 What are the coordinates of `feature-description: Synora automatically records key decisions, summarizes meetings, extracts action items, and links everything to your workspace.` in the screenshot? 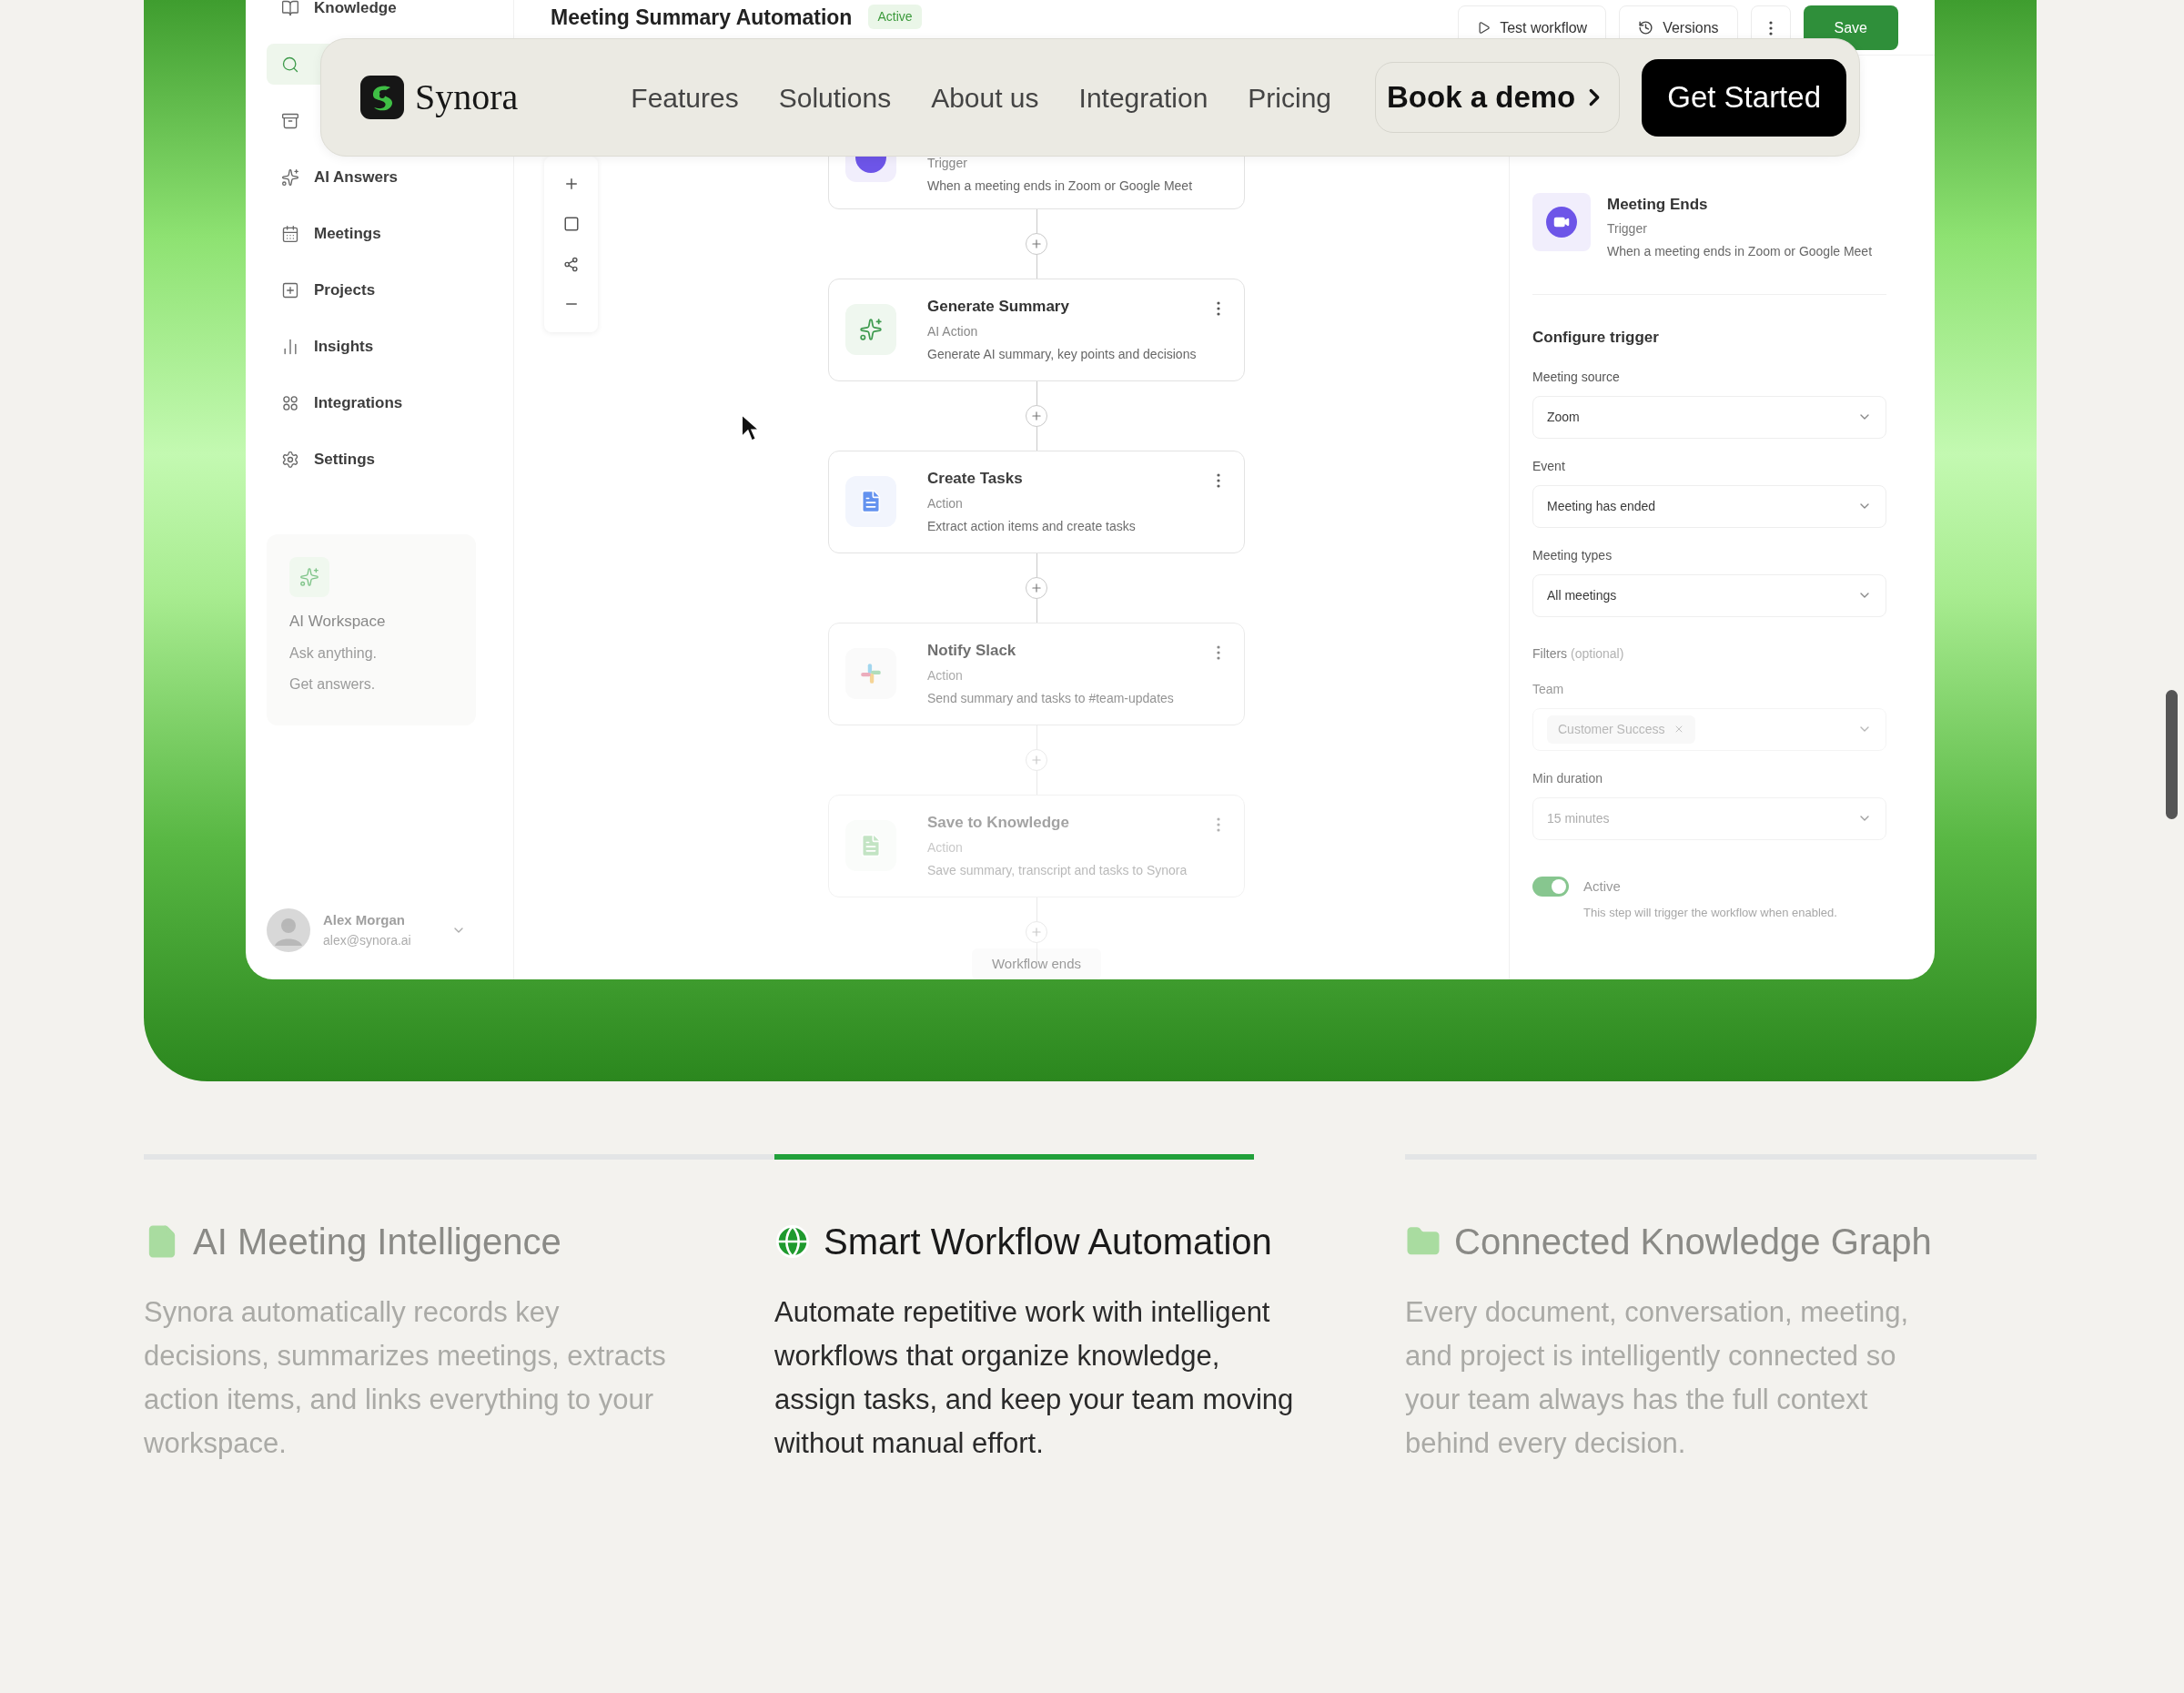 It's located at (405, 1378).